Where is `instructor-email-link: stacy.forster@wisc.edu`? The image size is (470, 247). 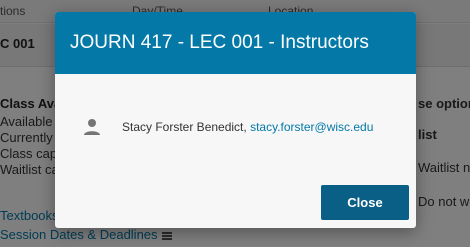
instructor-email-link: stacy.forster@wisc.edu is located at coordinates (311, 127).